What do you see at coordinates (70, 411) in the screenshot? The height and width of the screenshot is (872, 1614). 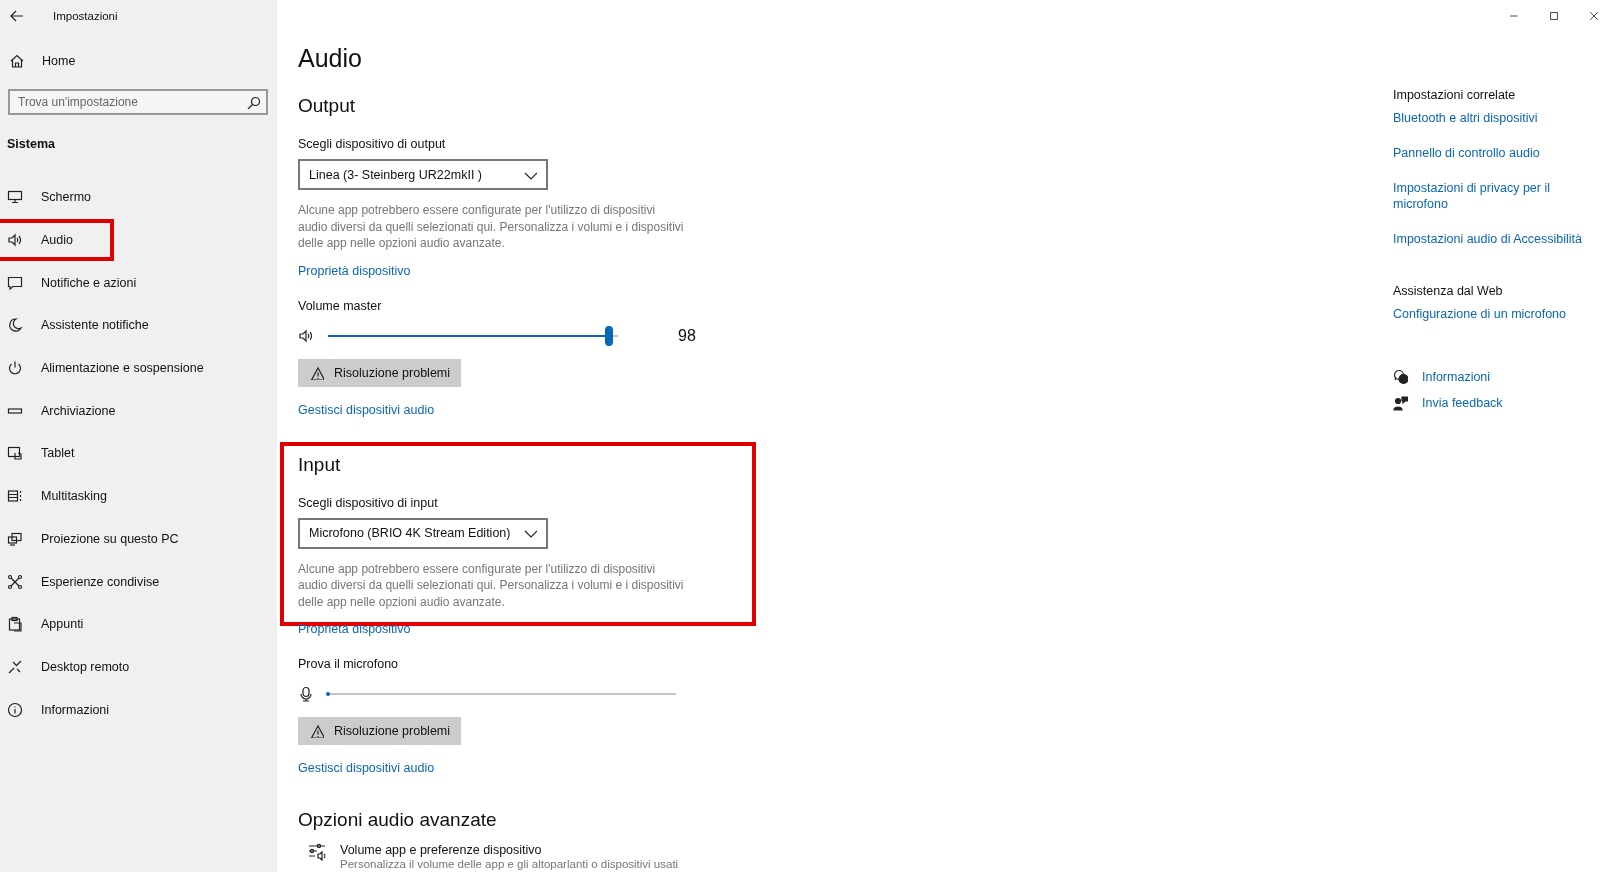 I see `sidebar-item: Archiviazione` at bounding box center [70, 411].